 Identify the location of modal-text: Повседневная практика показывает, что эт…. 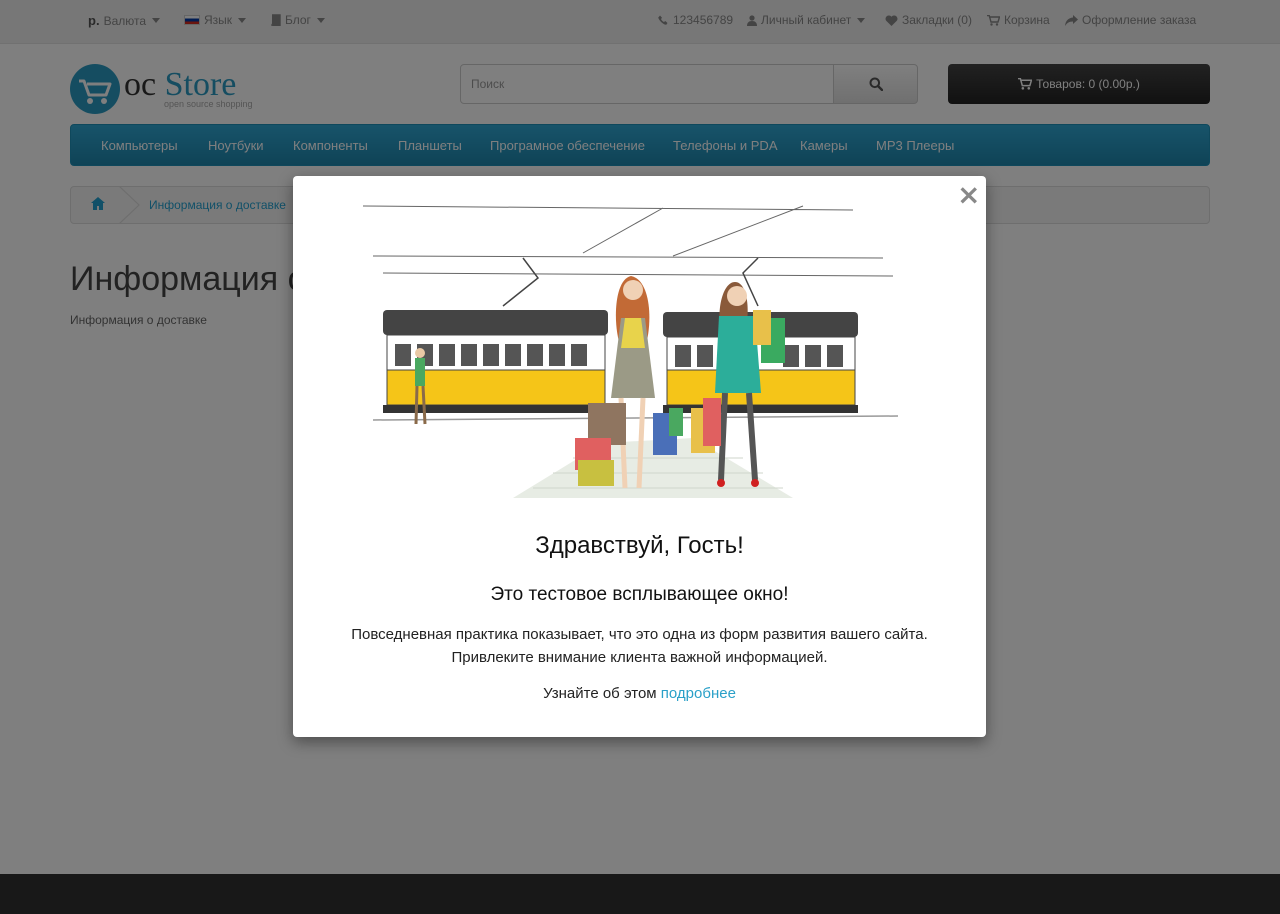
(639, 646).